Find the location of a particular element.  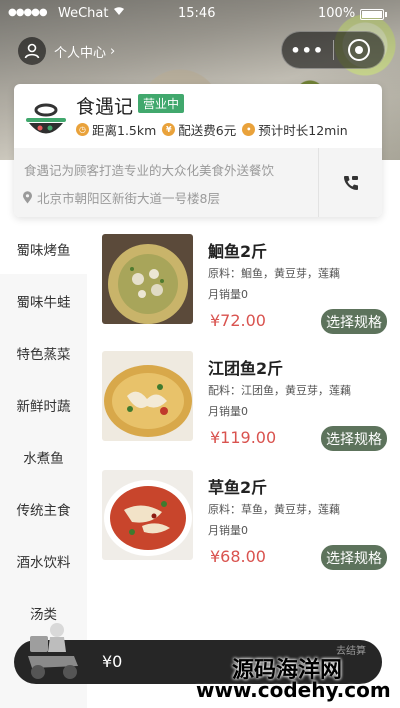

yuan-coin-icon: ¥ is located at coordinates (169, 129).